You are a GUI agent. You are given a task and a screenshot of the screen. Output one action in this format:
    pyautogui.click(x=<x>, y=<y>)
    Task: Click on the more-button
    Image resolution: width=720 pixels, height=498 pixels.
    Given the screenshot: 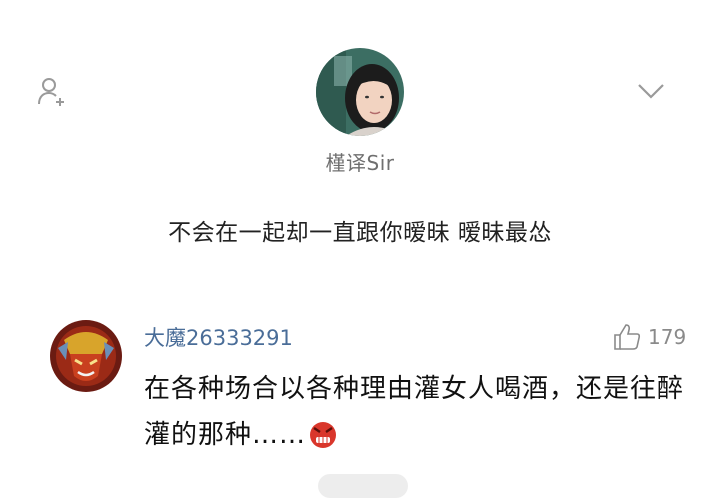 What is the action you would take?
    pyautogui.click(x=651, y=91)
    